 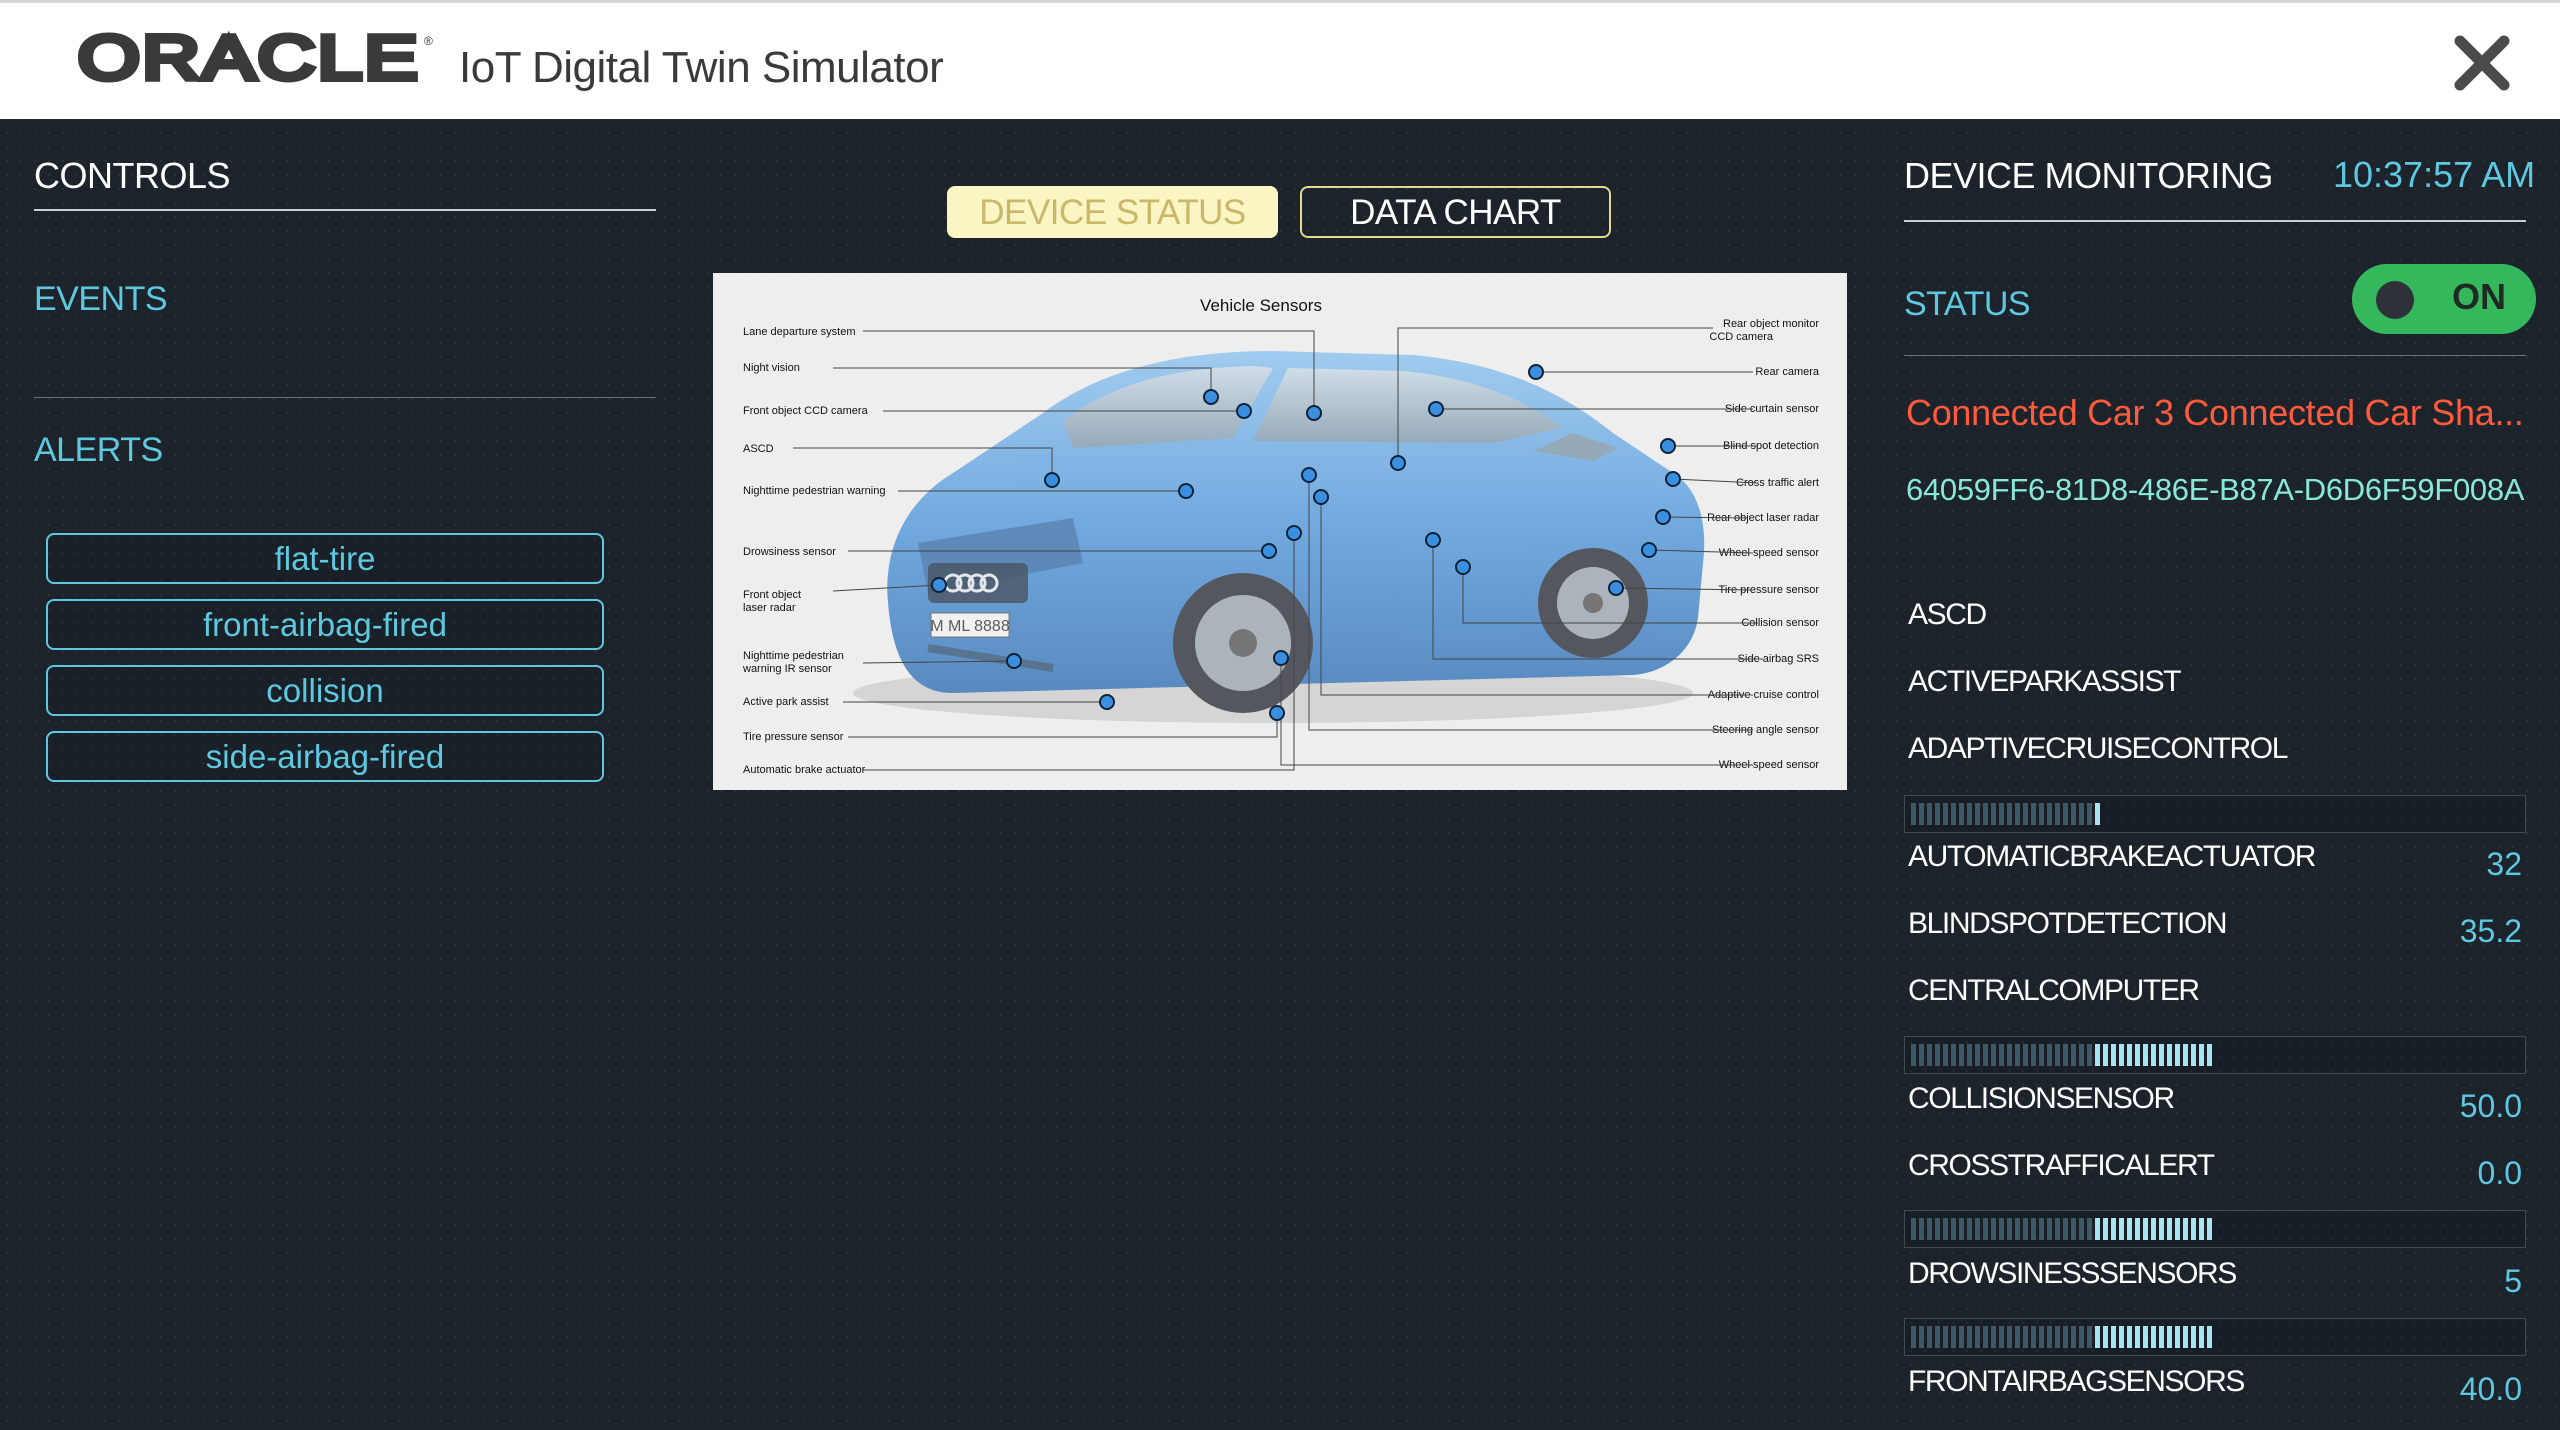 I want to click on alert-side-airbag-fired-button: side-airbag-fired, so click(x=325, y=756).